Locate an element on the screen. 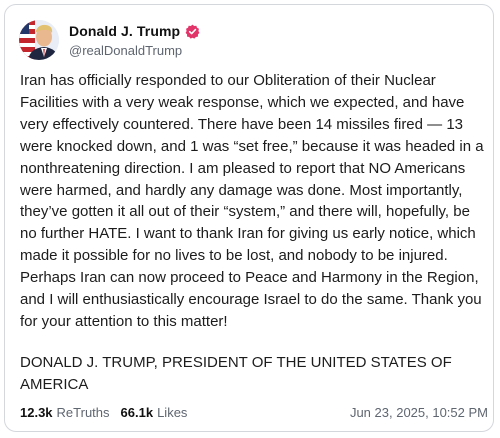  post-timestamp: Jun 23, 2025, 10:52 PM is located at coordinates (419, 412).